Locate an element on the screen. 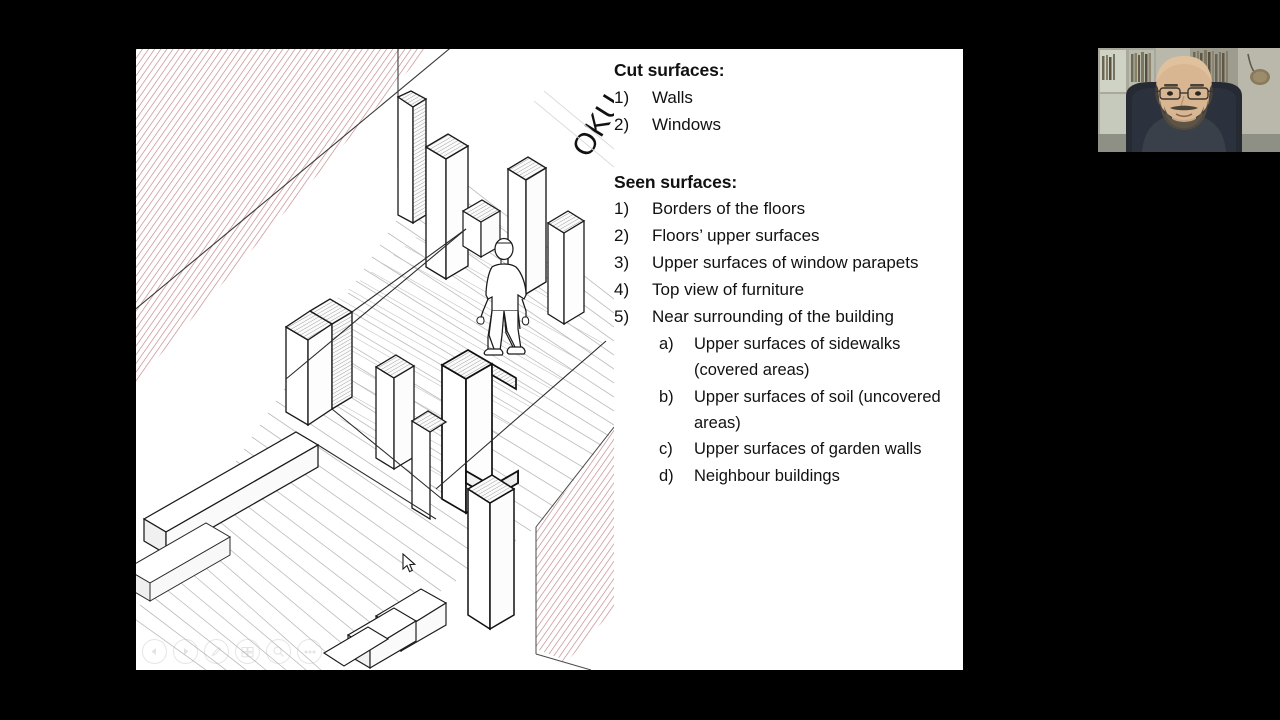 The image size is (1280, 720). sublist-item: d) Neighbour buildings is located at coordinates (811, 476).